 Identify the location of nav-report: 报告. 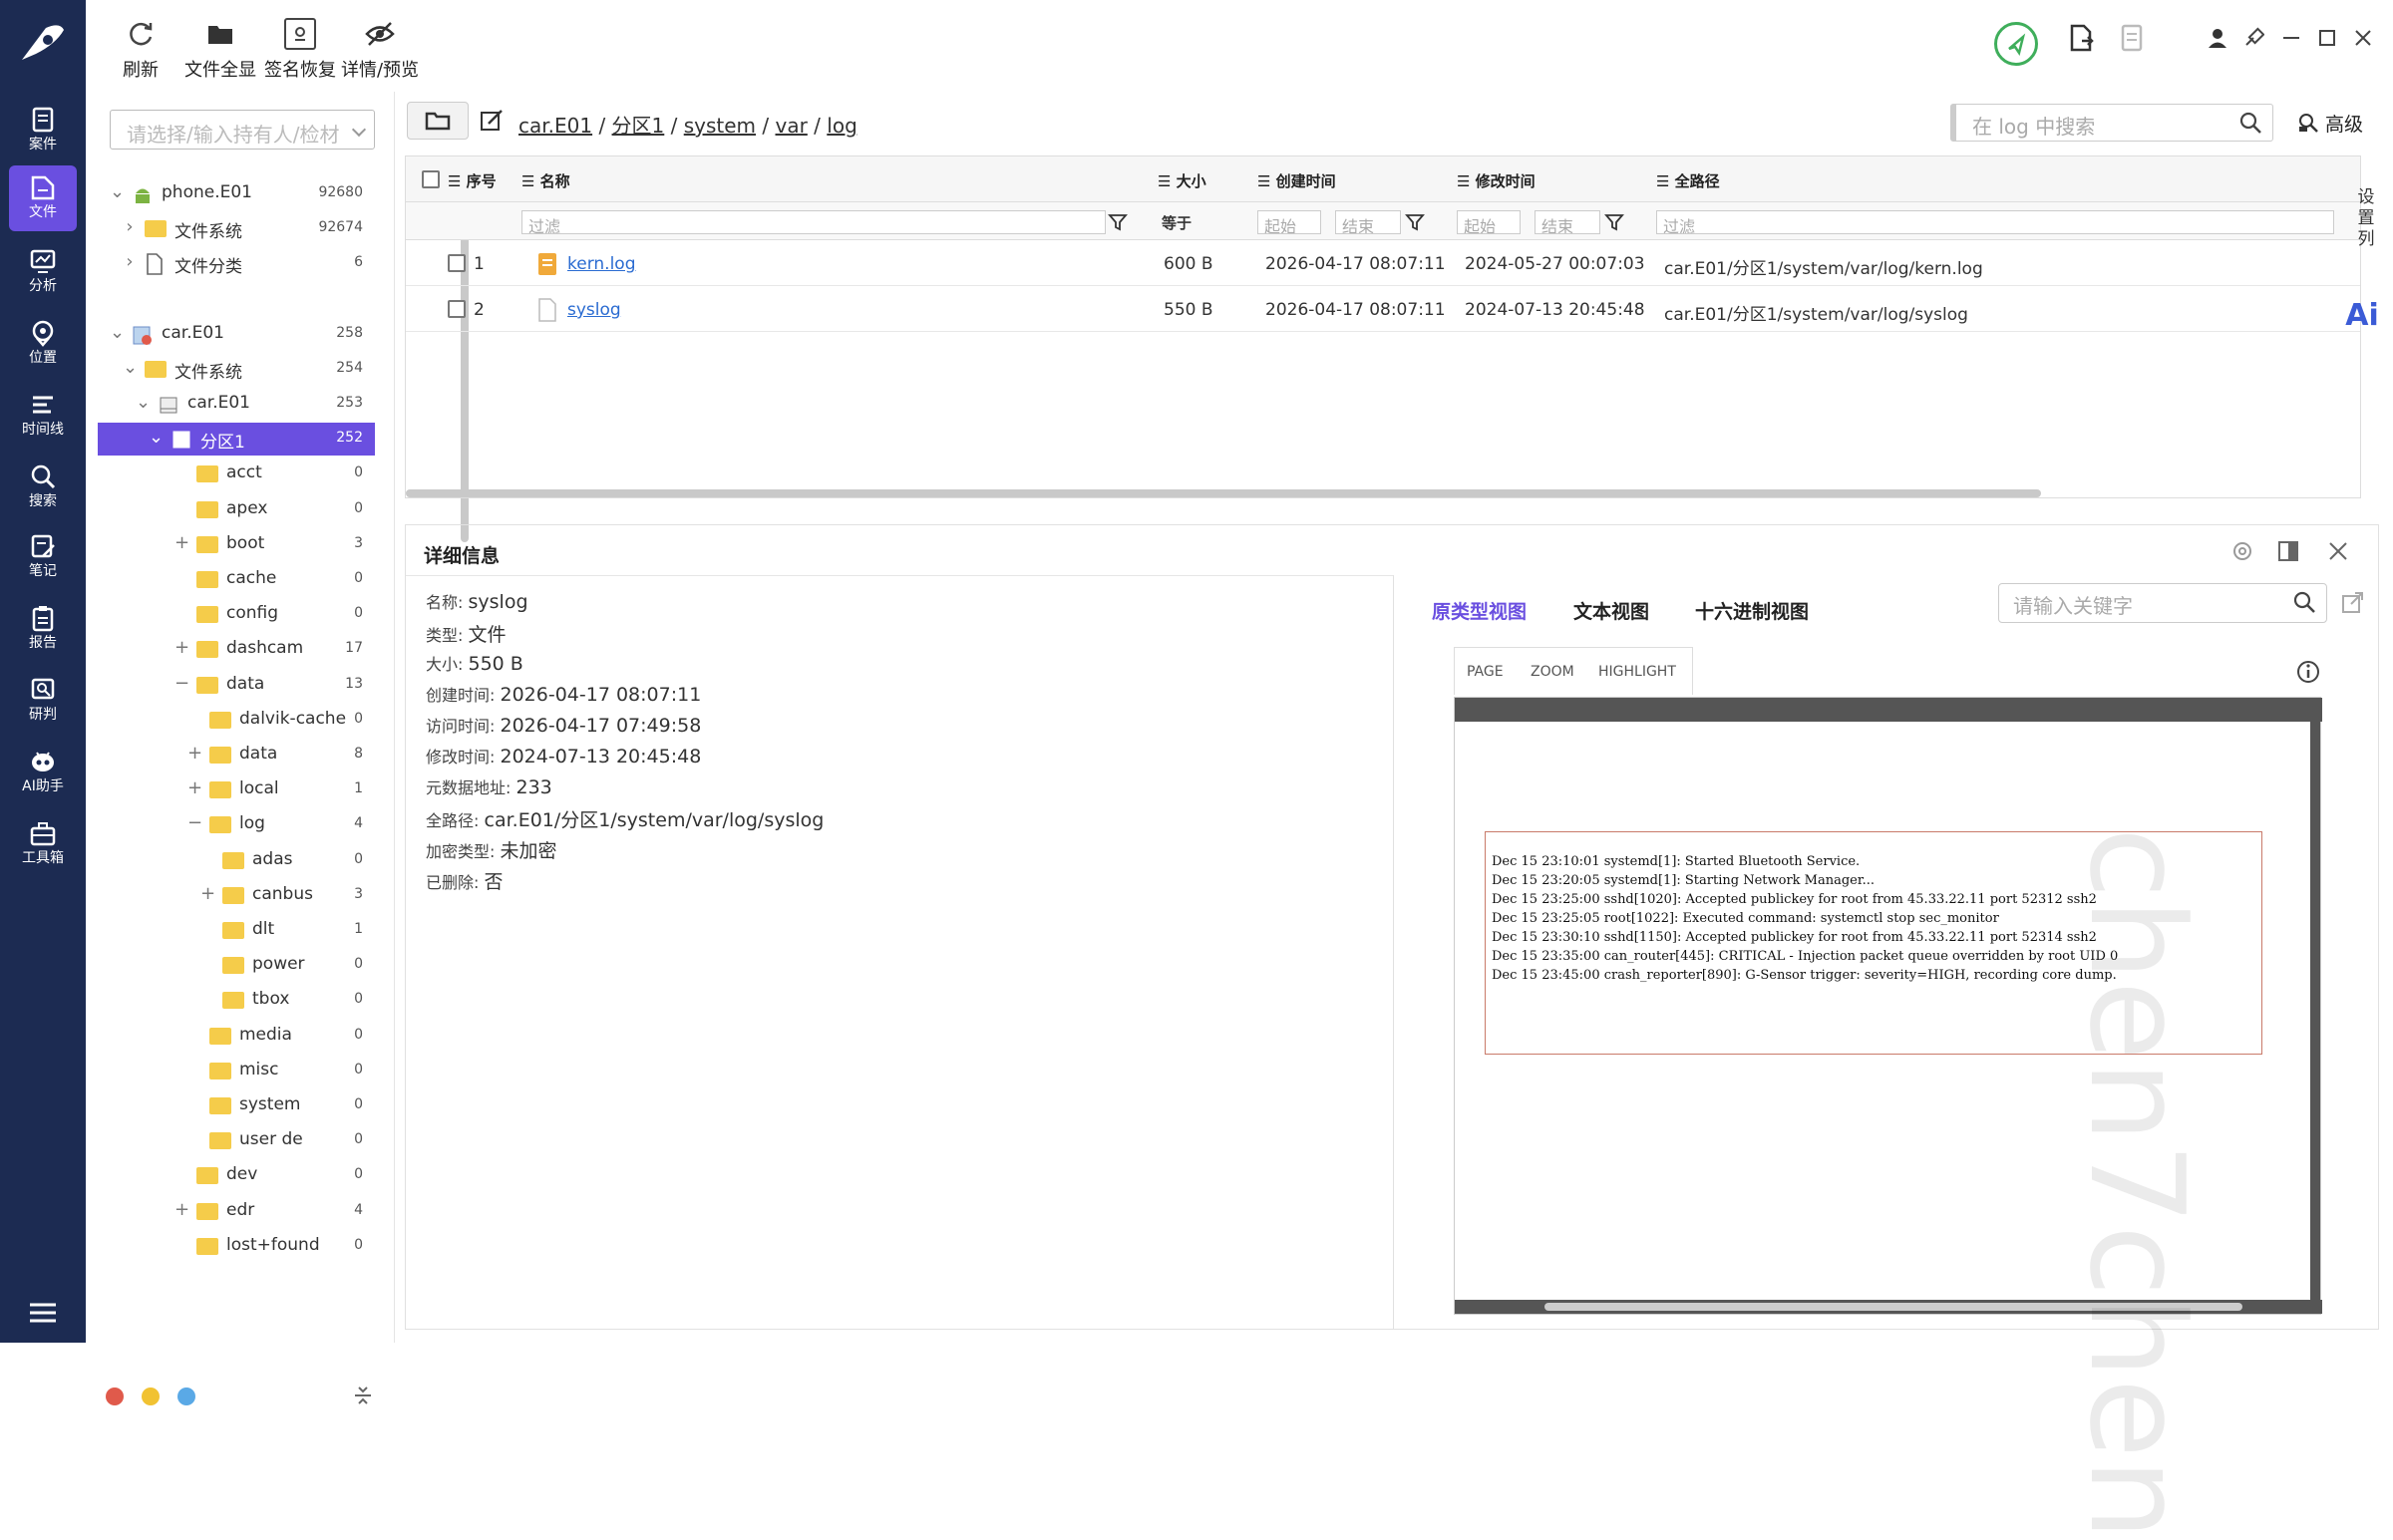
(43, 629).